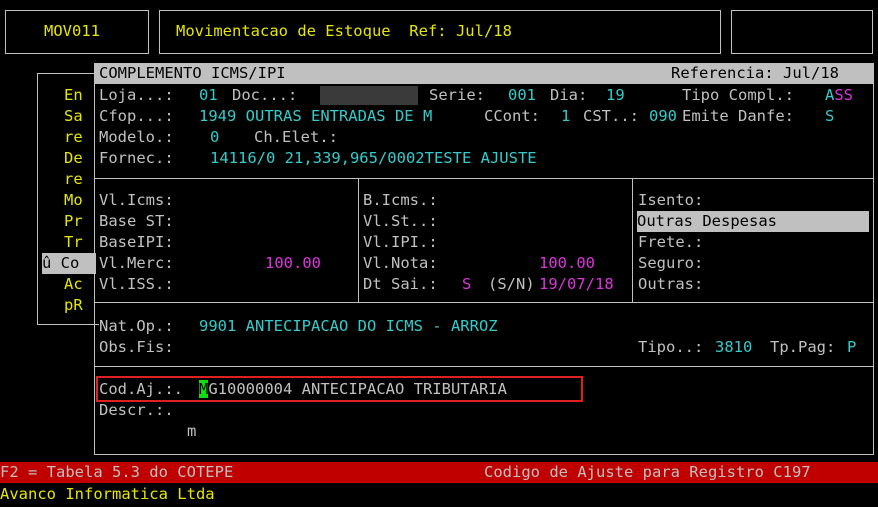  I want to click on vl-merc-label: Vl.Merc:, so click(136, 263).